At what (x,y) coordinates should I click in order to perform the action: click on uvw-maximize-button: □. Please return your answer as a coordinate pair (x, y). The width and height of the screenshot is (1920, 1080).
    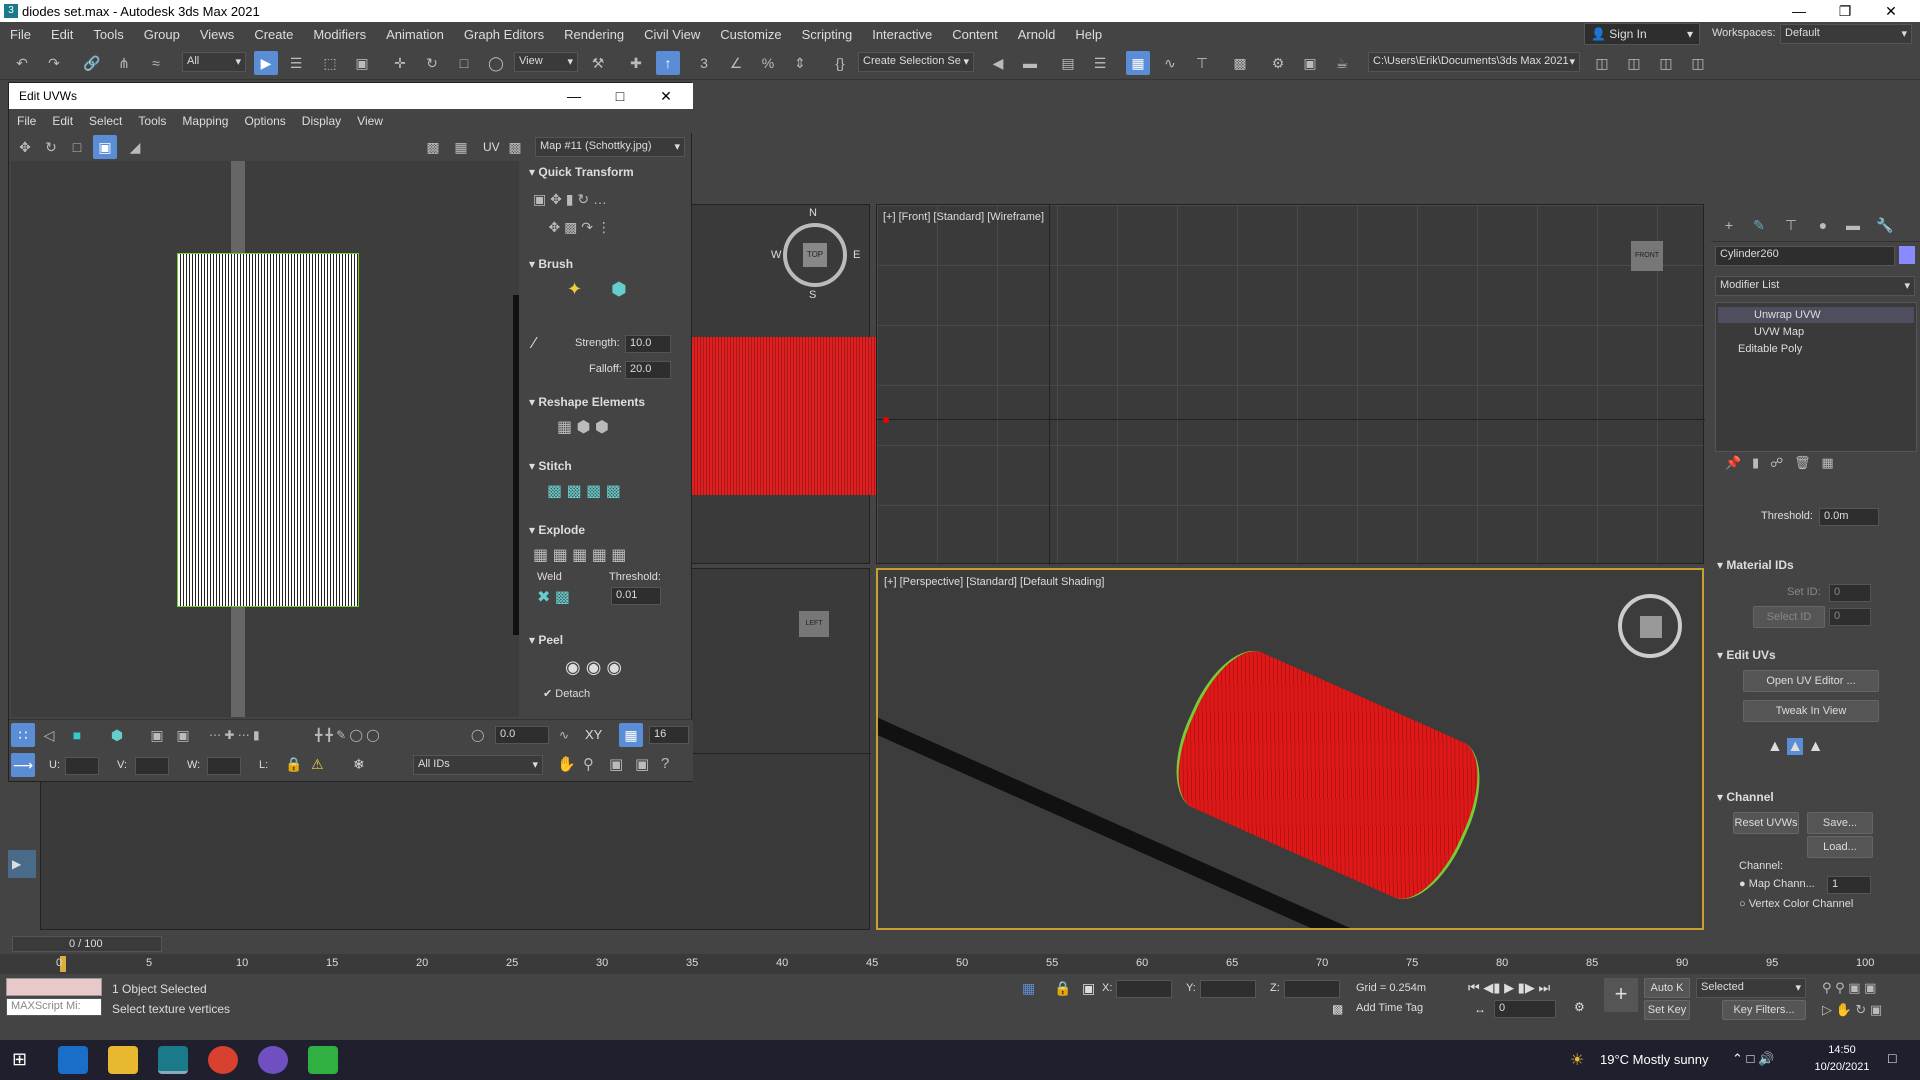
    Looking at the image, I should click on (620, 96).